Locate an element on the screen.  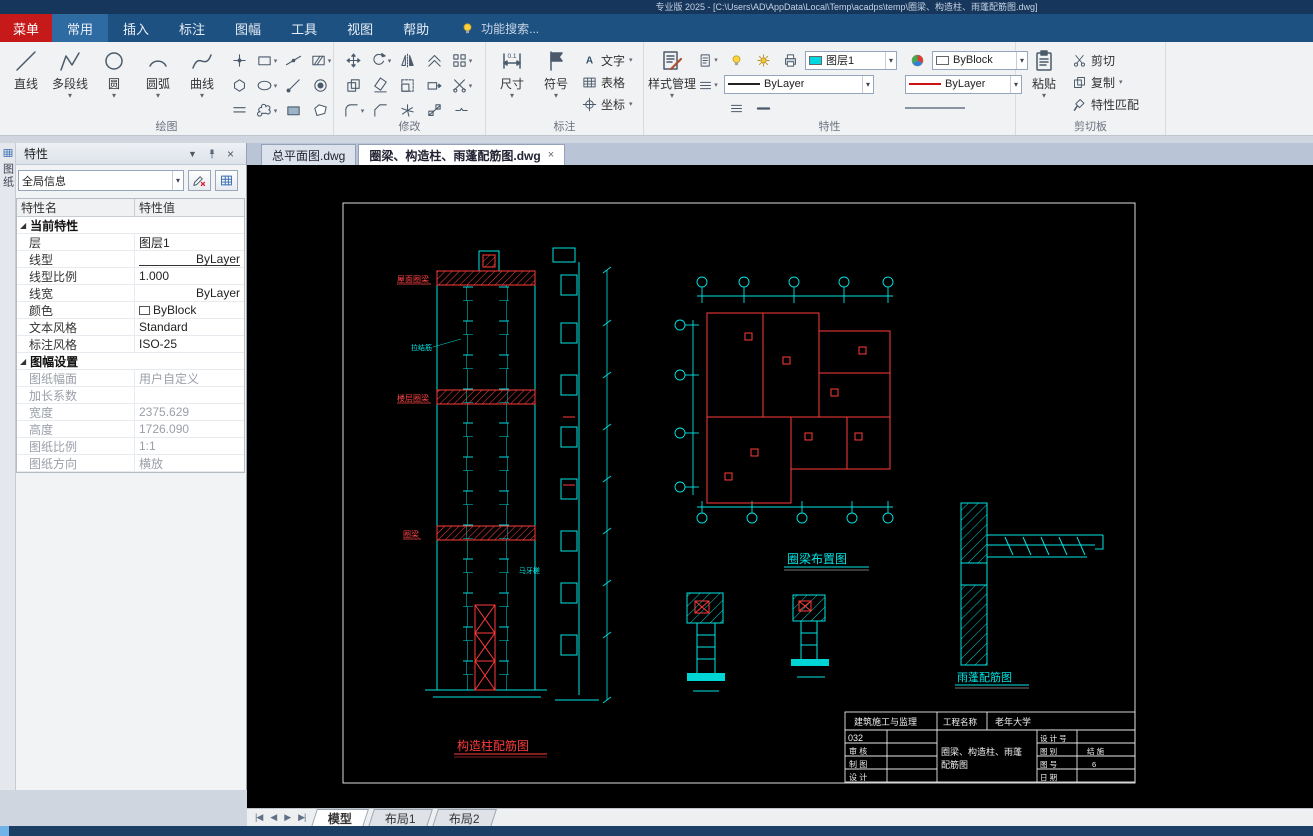
symbol-button: 符号 ▾ is located at coordinates (556, 82).